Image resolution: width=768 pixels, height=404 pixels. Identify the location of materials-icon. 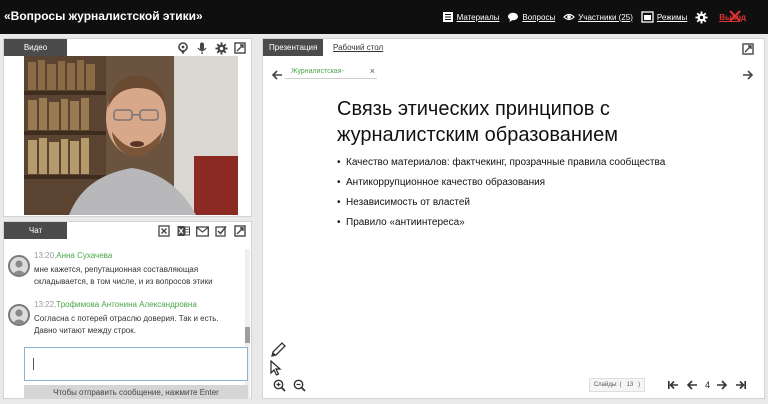
(448, 17).